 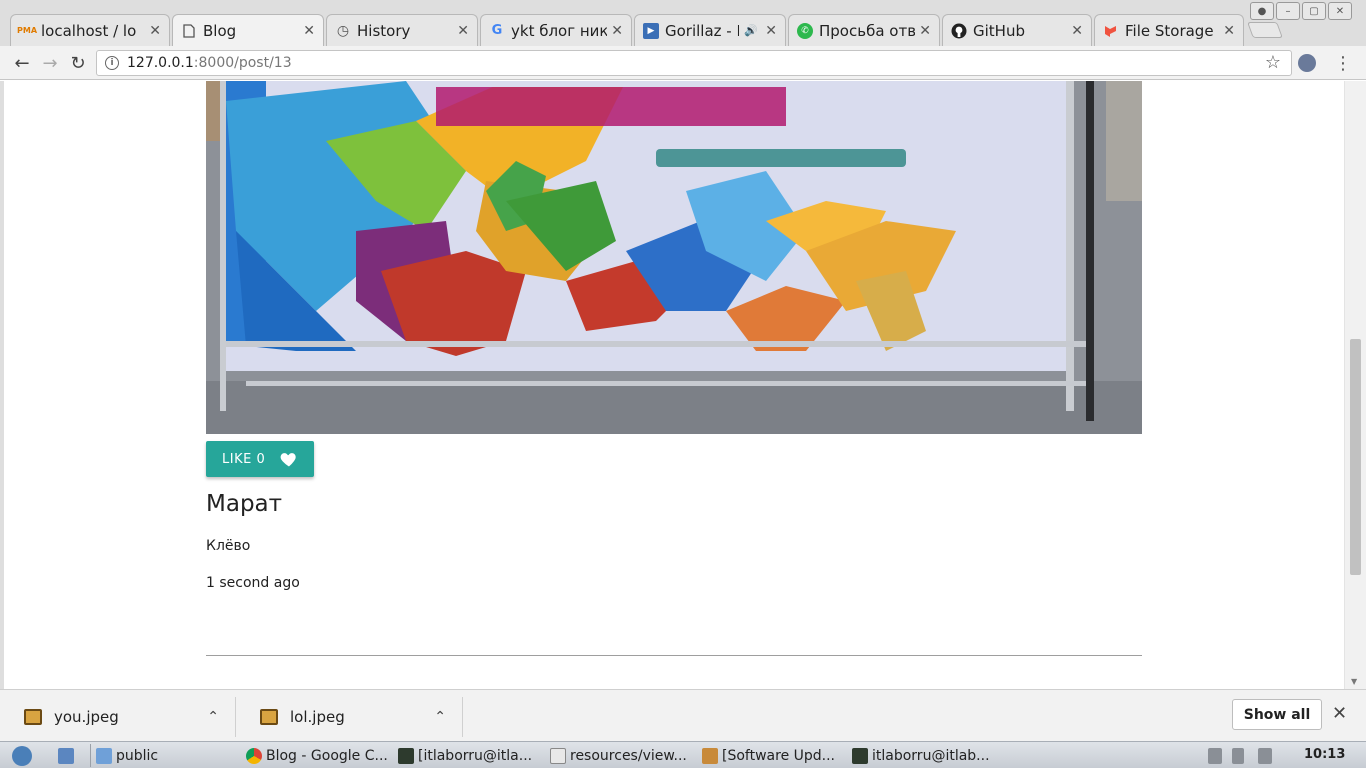 I want to click on package-icon, so click(x=710, y=755).